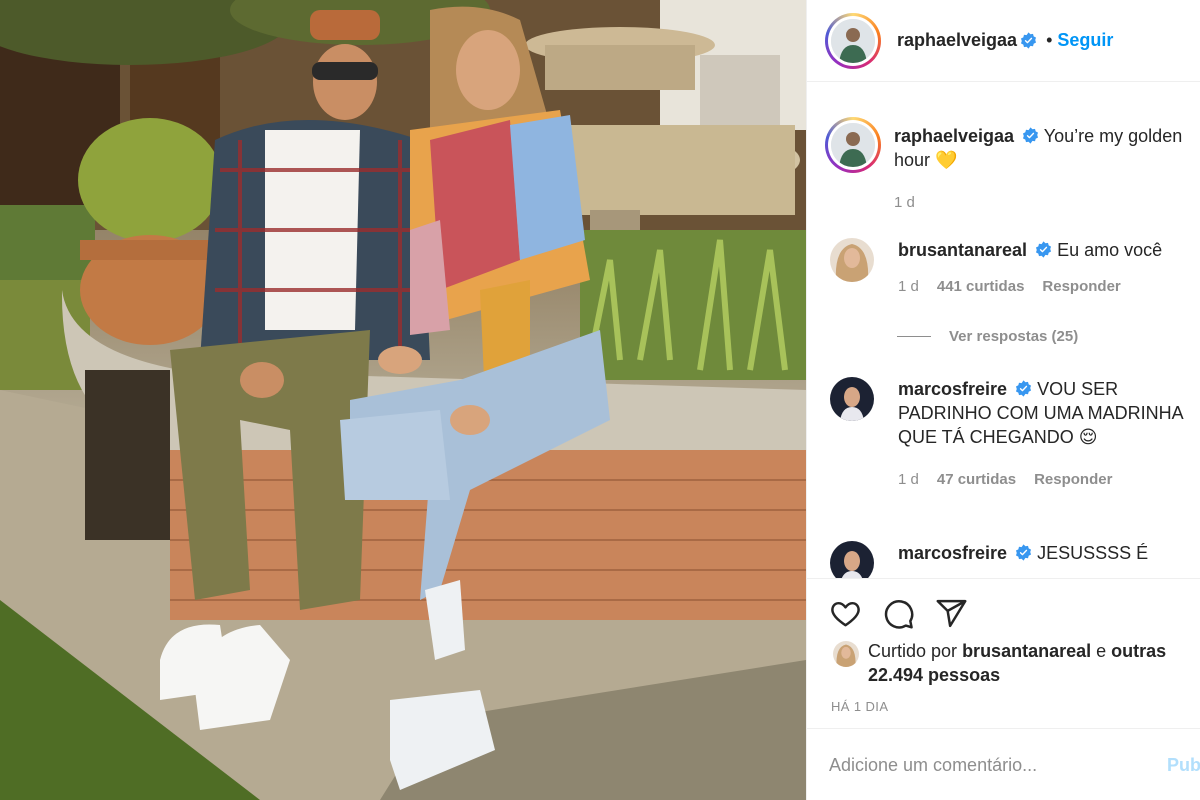  I want to click on author-username: raphaelveigaa, so click(957, 40).